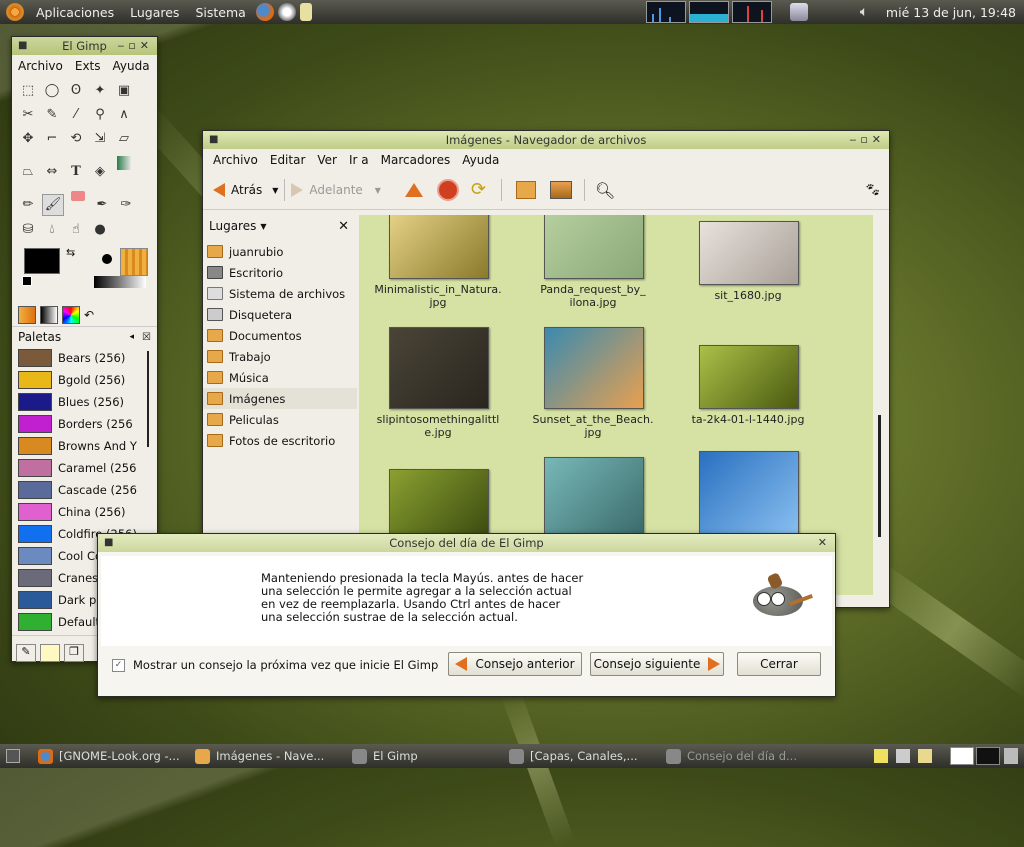  What do you see at coordinates (280, 251) in the screenshot?
I see `sidebar-item: juanrubio` at bounding box center [280, 251].